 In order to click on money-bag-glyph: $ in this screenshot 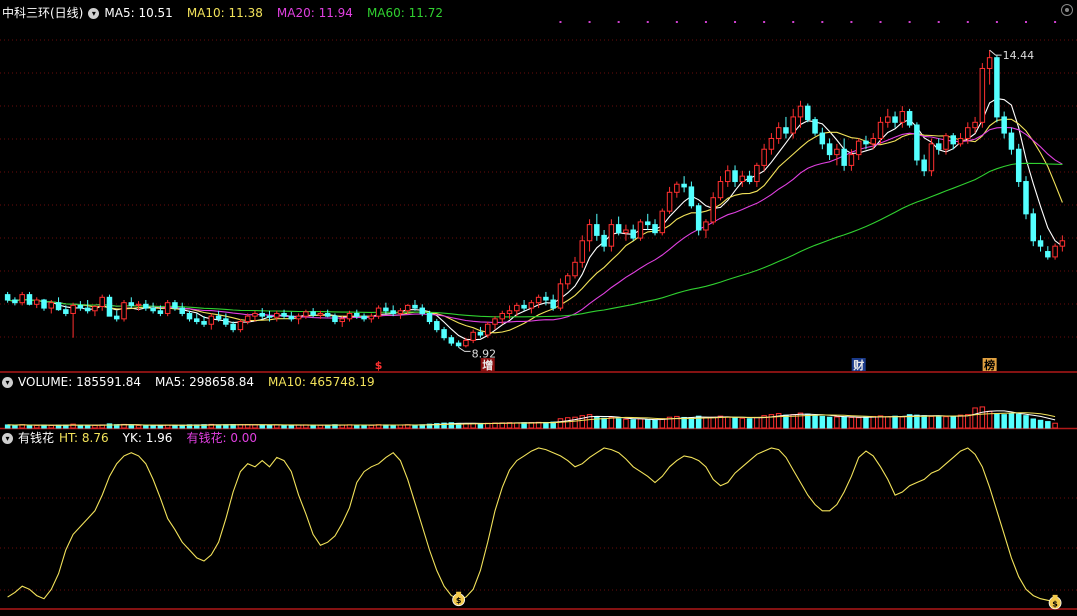, I will do `click(459, 600)`.